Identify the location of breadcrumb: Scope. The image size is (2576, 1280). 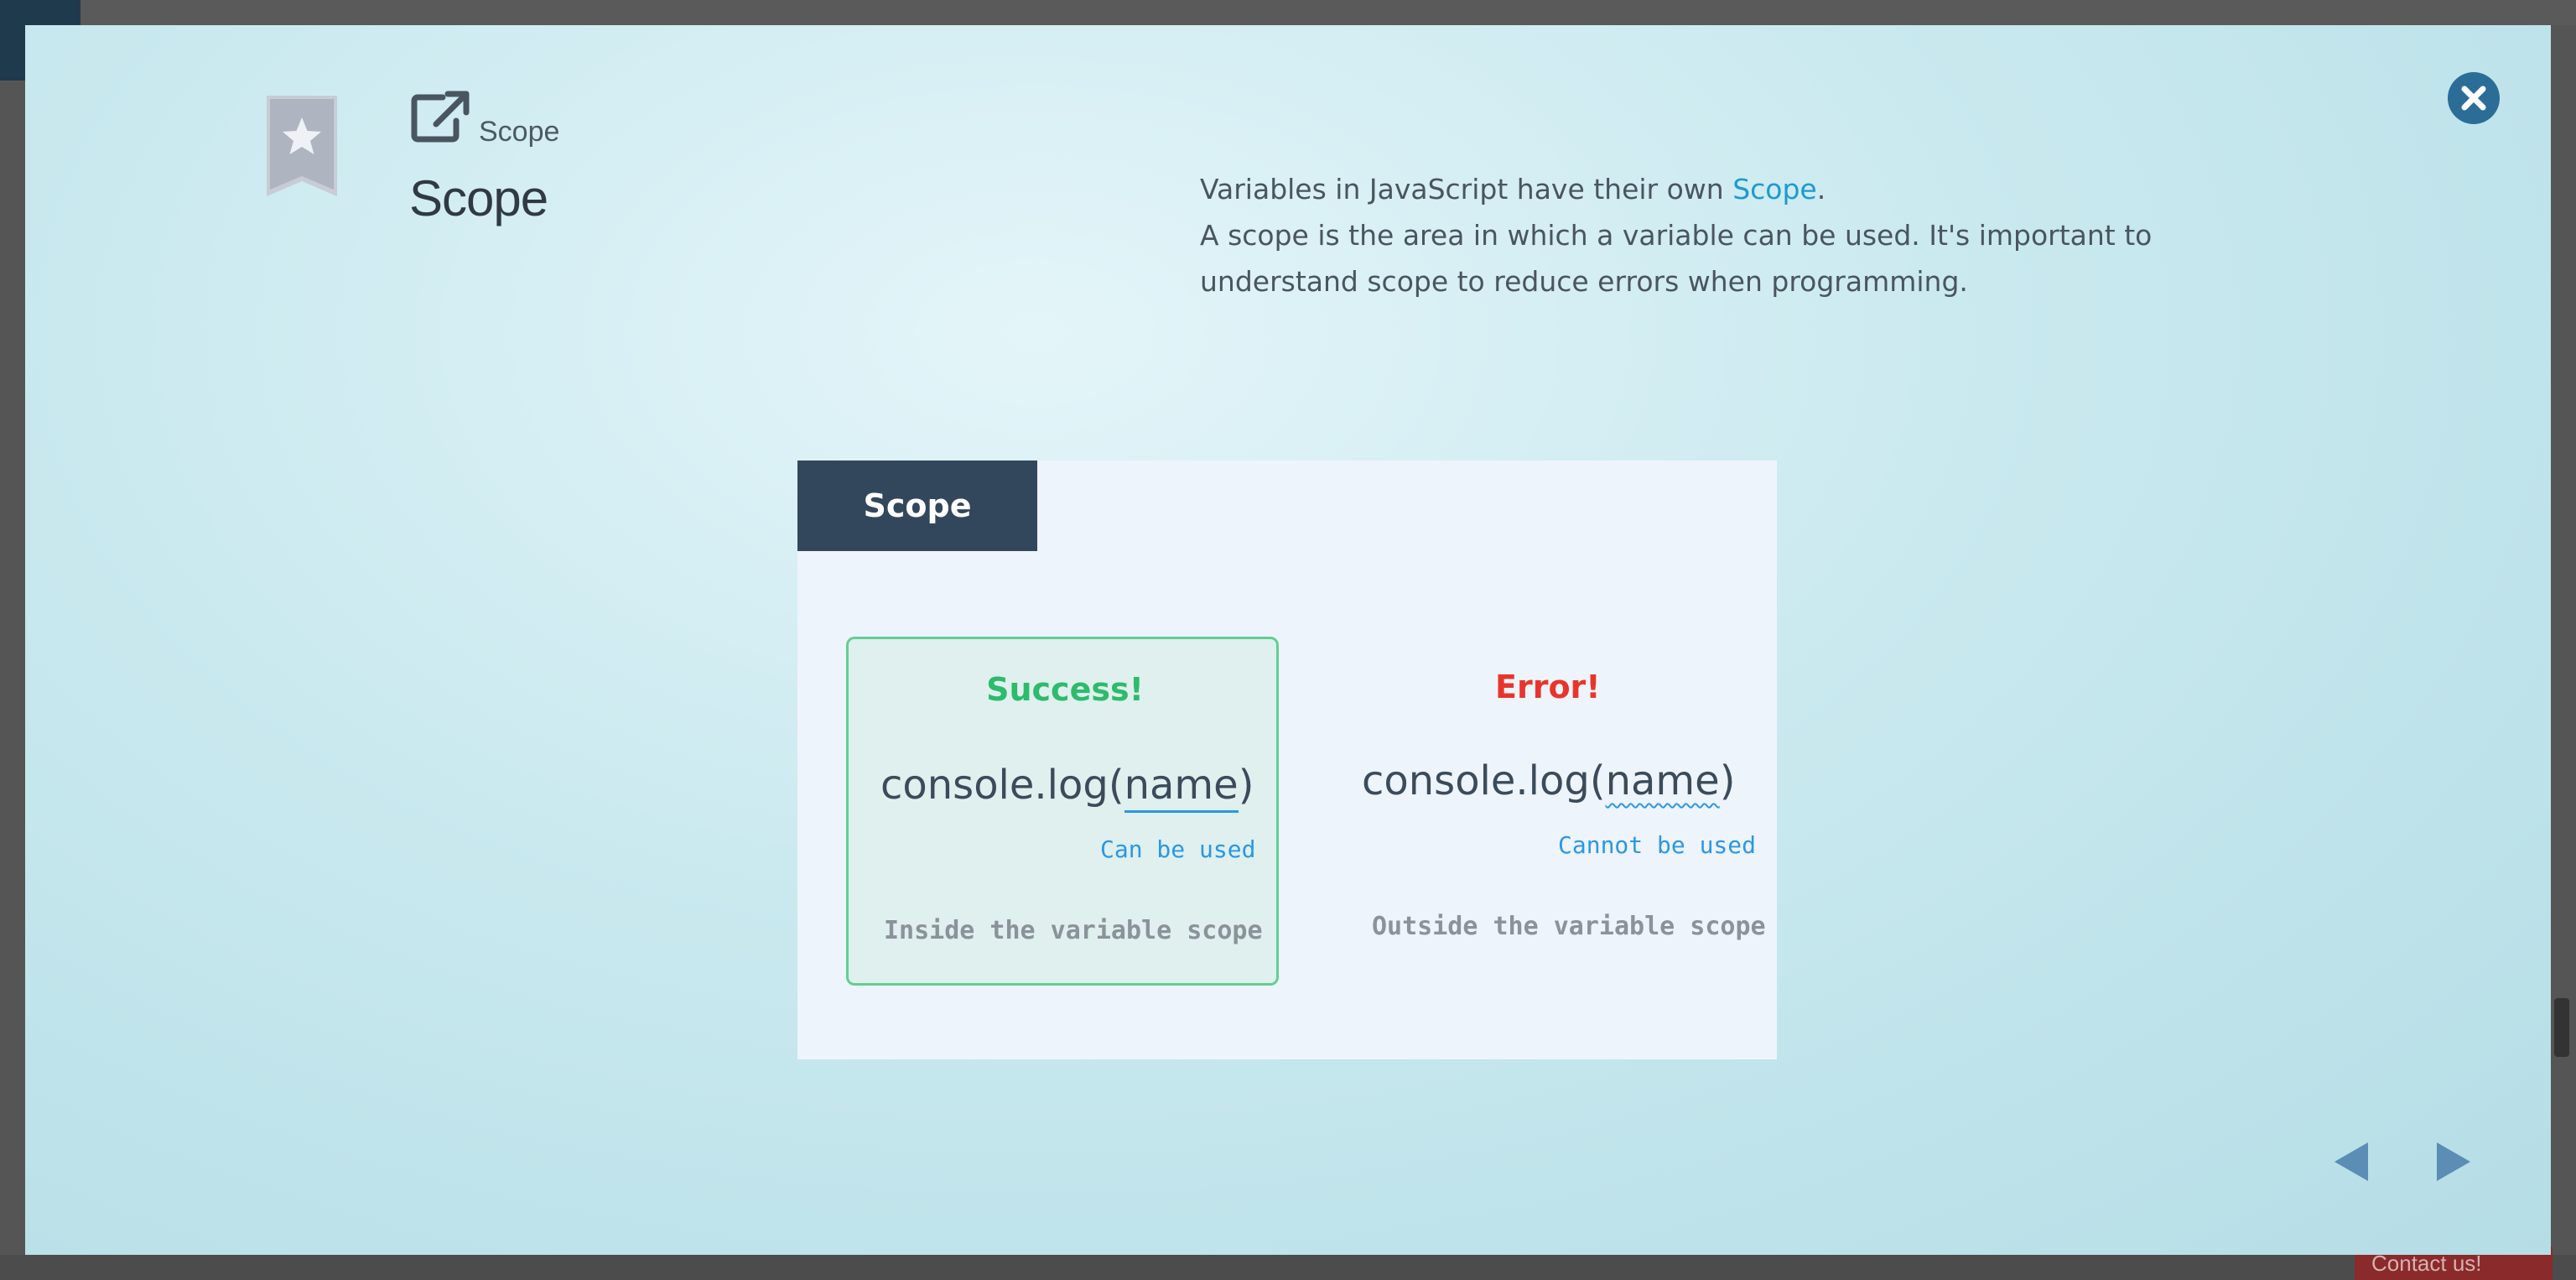
(519, 132).